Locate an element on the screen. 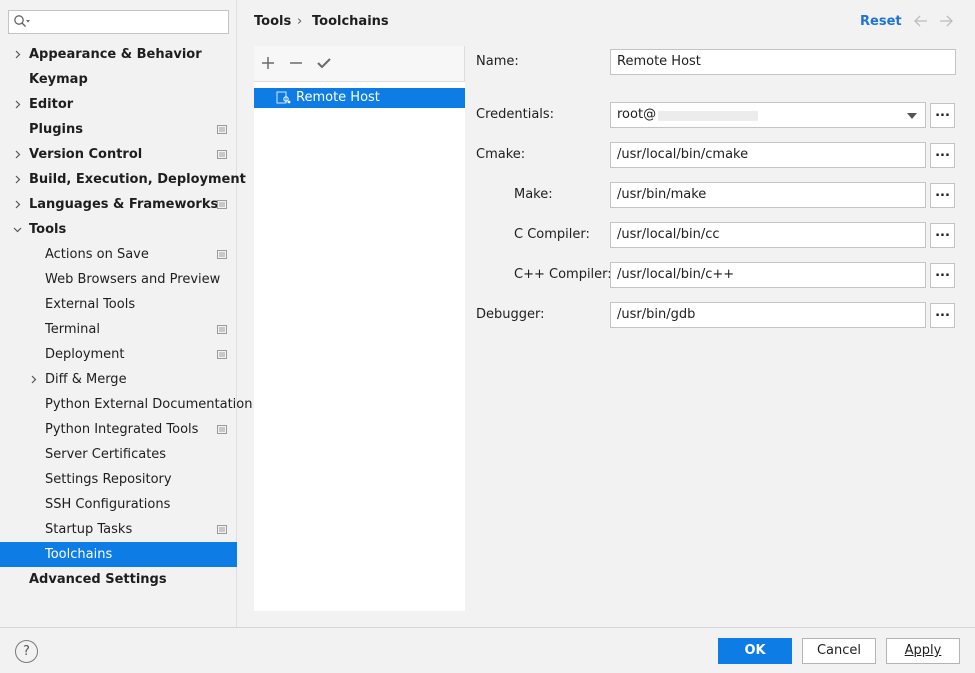  toolchain-item-label: Remote Host is located at coordinates (338, 97).